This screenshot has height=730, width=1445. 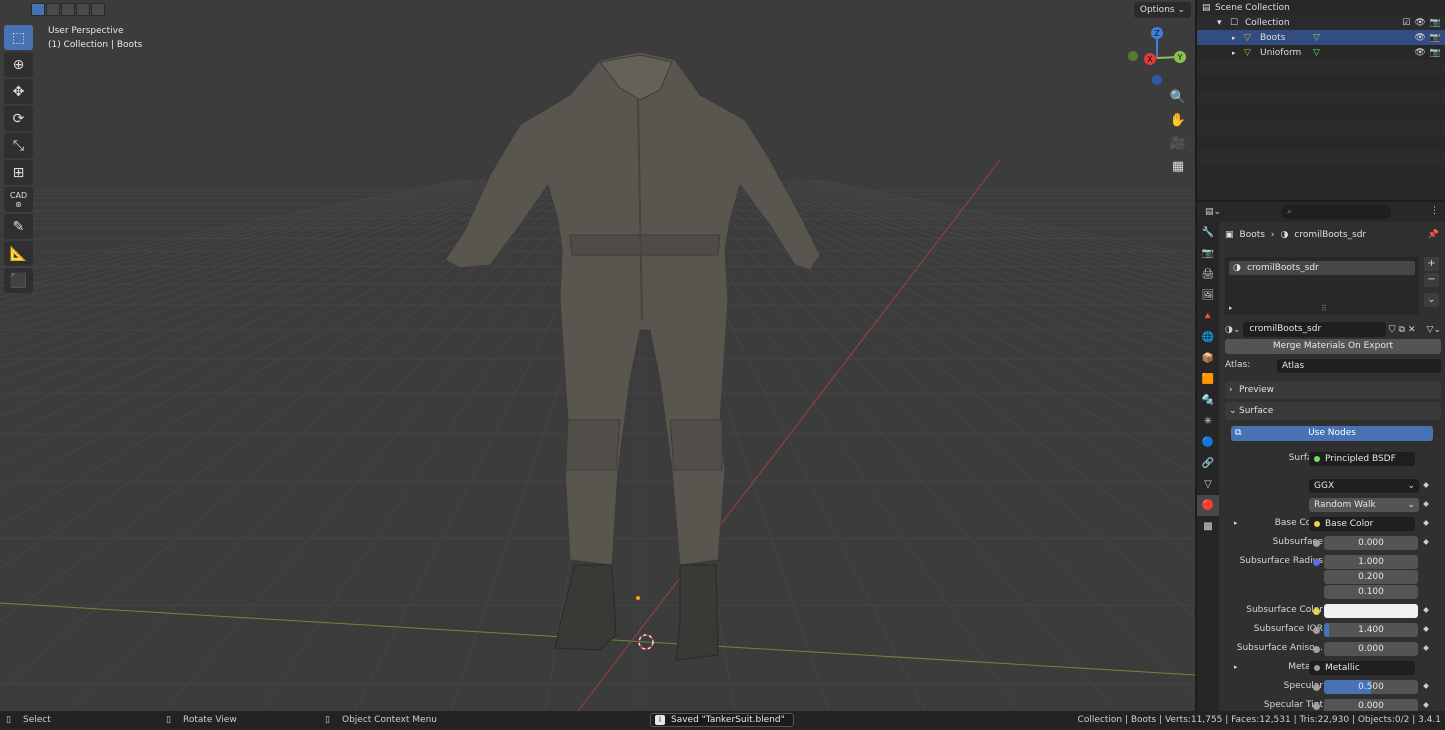 What do you see at coordinates (1208, 484) in the screenshot?
I see `data-tab-icon: ▽` at bounding box center [1208, 484].